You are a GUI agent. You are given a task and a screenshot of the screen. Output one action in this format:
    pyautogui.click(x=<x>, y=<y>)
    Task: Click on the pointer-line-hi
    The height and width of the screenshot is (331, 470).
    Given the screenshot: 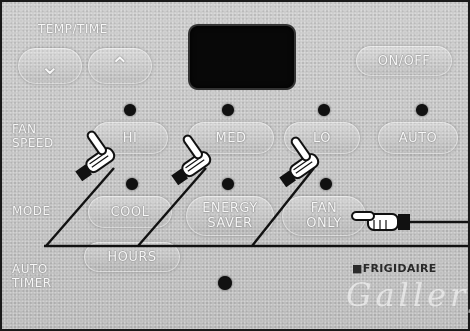 What is the action you would take?
    pyautogui.click(x=80, y=207)
    